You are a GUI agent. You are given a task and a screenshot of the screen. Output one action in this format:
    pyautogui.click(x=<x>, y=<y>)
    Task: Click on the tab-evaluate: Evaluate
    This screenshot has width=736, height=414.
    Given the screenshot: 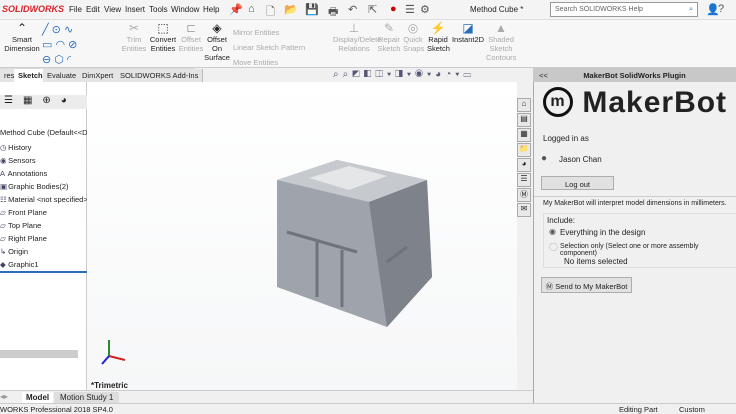 What is the action you would take?
    pyautogui.click(x=62, y=75)
    